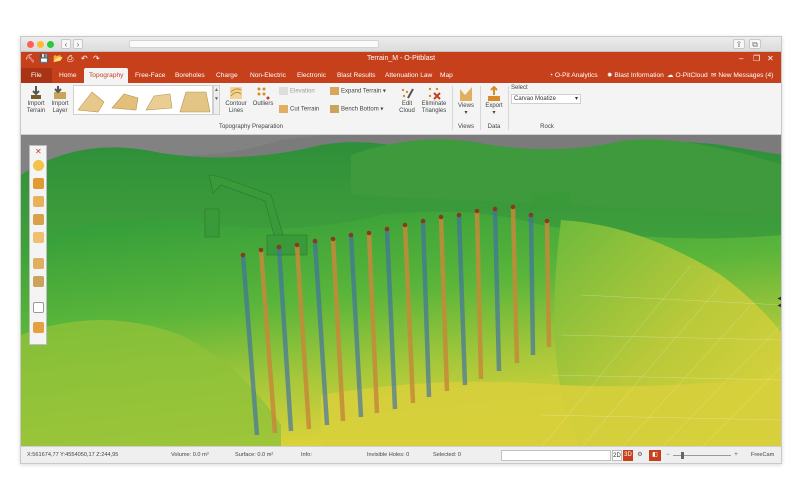 This screenshot has width=801, height=499. I want to click on o-pitcloud-link: ☁ O-PitCloud, so click(687, 75).